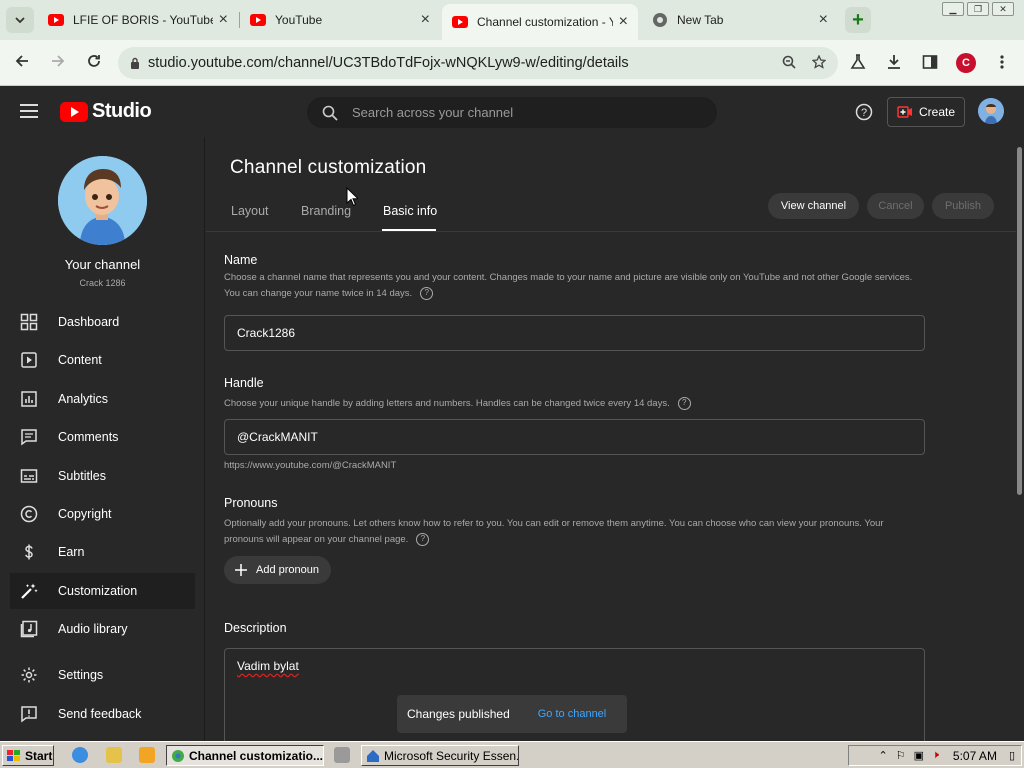 This screenshot has width=1024, height=768. What do you see at coordinates (789, 62) in the screenshot?
I see `zoom-icon` at bounding box center [789, 62].